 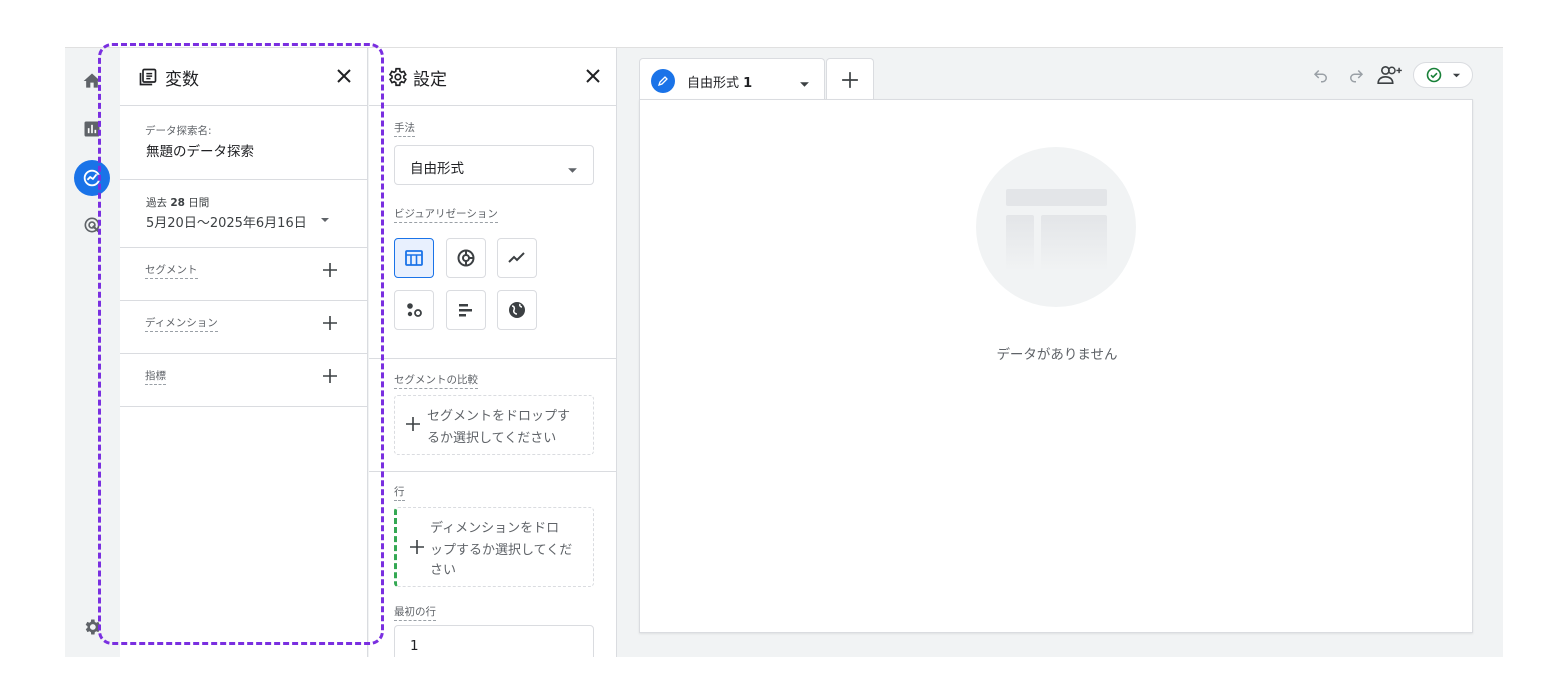 What do you see at coordinates (663, 81) in the screenshot?
I see `edit-pencil-icon` at bounding box center [663, 81].